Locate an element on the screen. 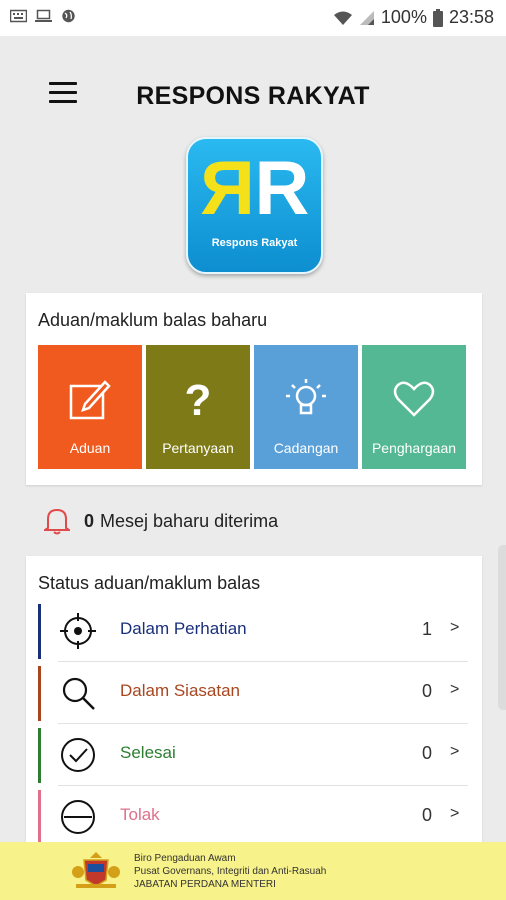 This screenshot has height=900, width=506. keyboard-icon is located at coordinates (18, 16).